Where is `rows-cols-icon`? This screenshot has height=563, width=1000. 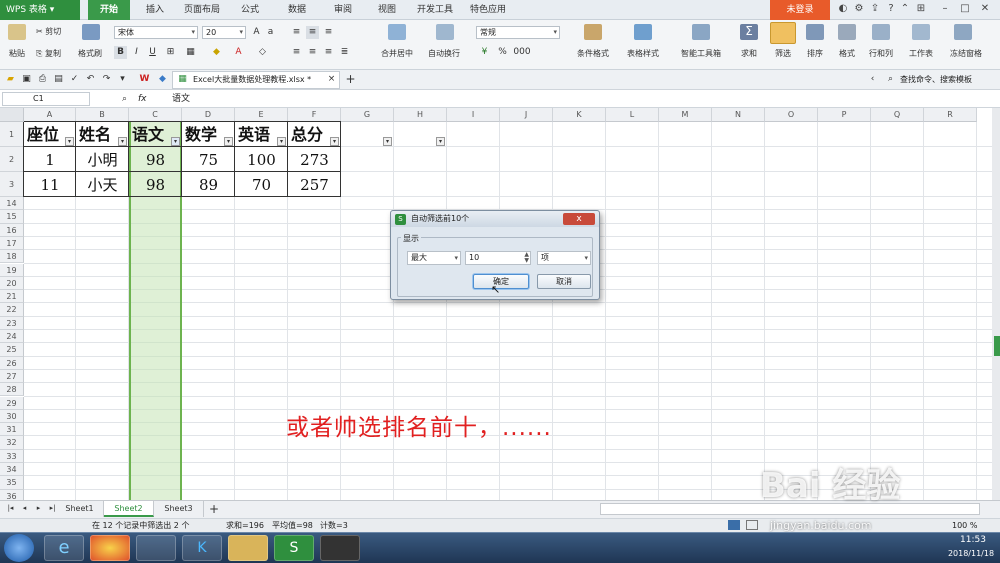 rows-cols-icon is located at coordinates (881, 32).